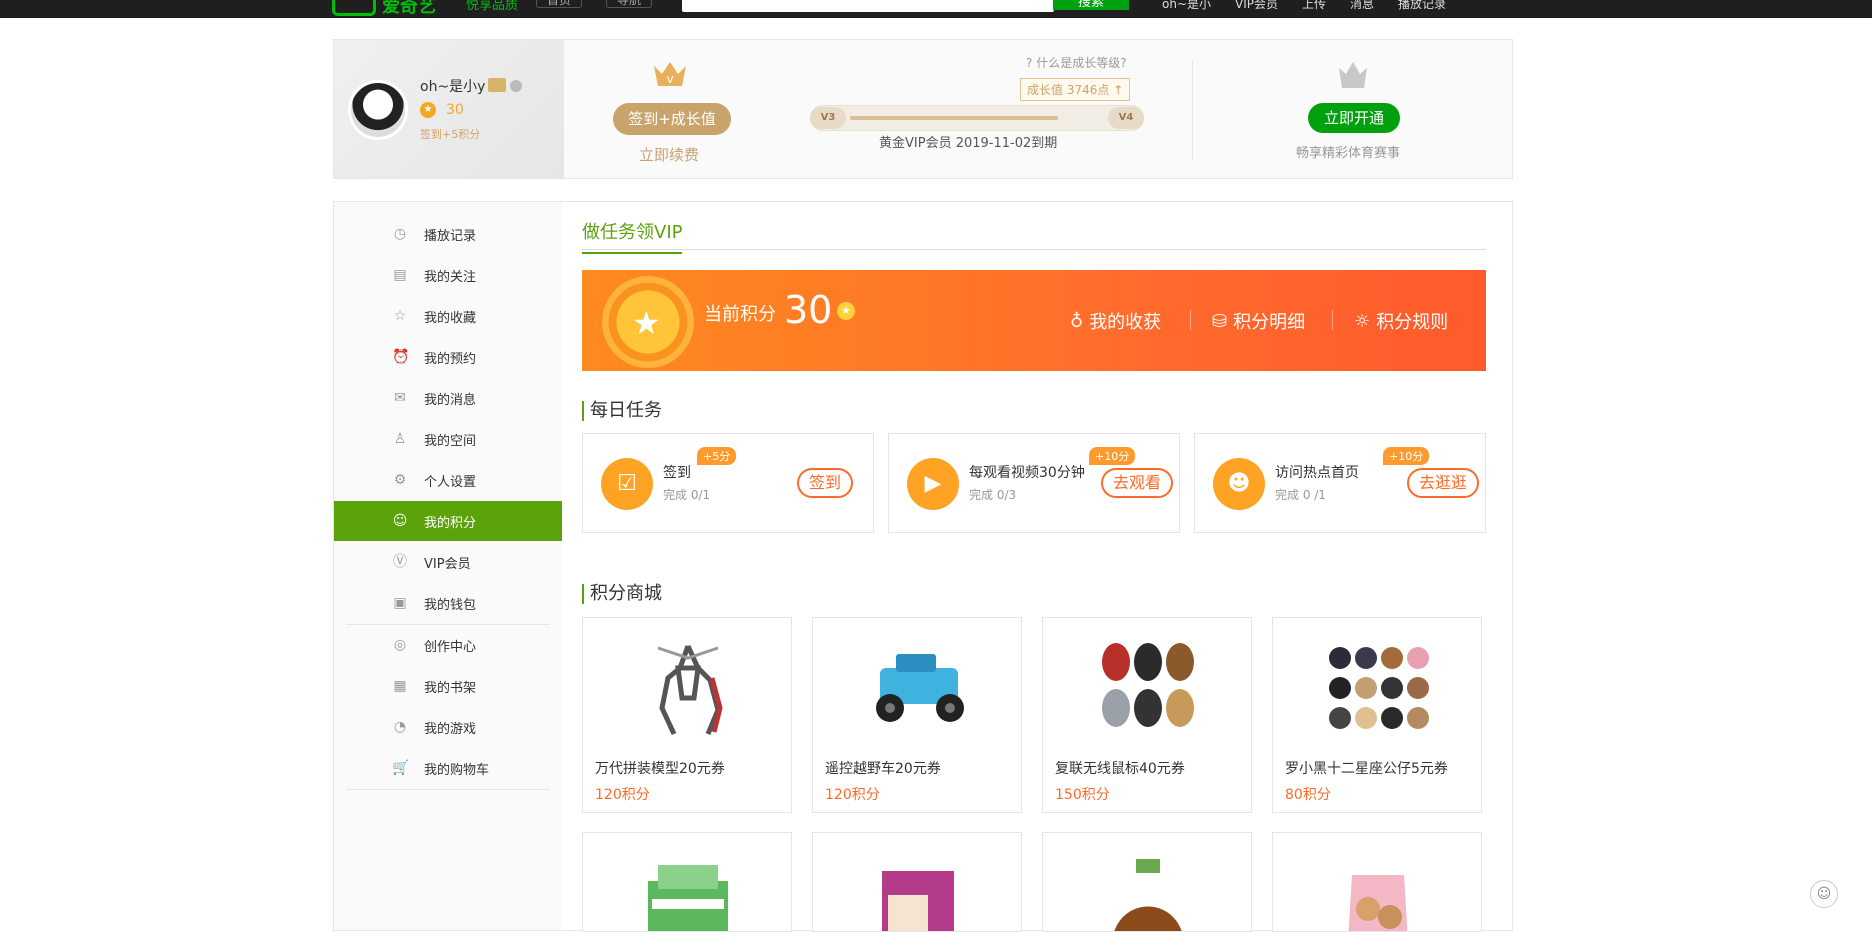  What do you see at coordinates (868, 6) in the screenshot?
I see `search-input` at bounding box center [868, 6].